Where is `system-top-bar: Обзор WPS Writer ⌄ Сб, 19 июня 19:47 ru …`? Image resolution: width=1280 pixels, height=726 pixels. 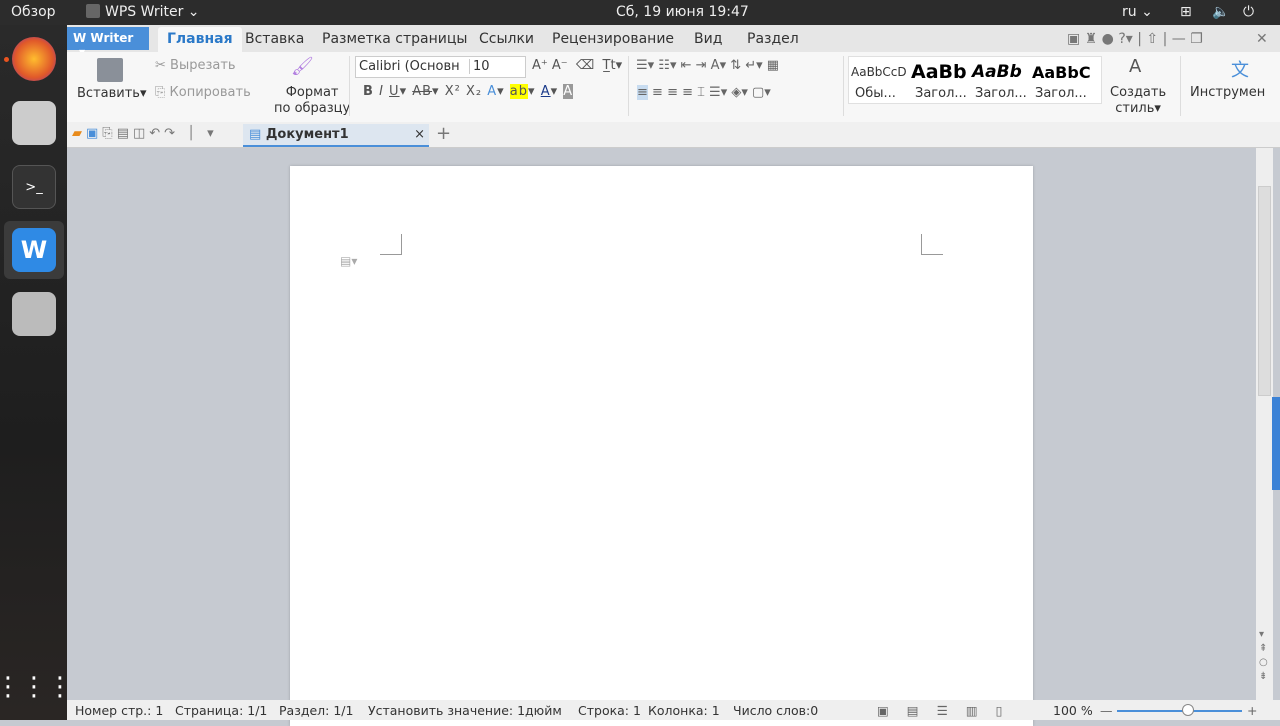
system-top-bar: Обзор WPS Writer ⌄ Сб, 19 июня 19:47 ru … is located at coordinates (640, 12).